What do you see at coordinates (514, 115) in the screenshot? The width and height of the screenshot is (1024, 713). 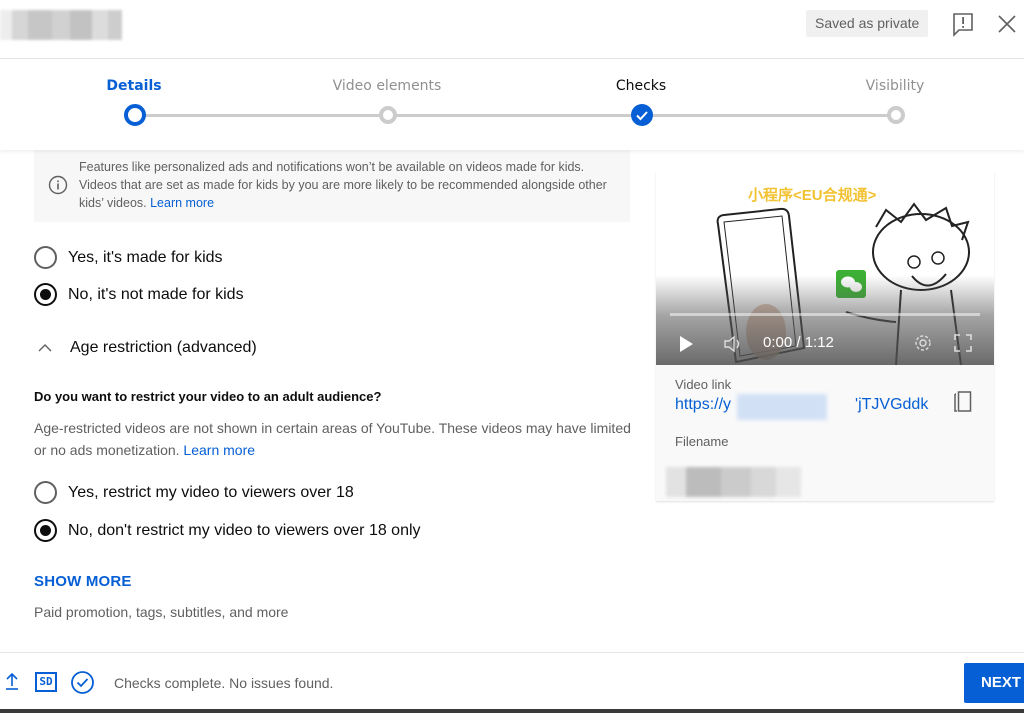 I see `stepper-track` at bounding box center [514, 115].